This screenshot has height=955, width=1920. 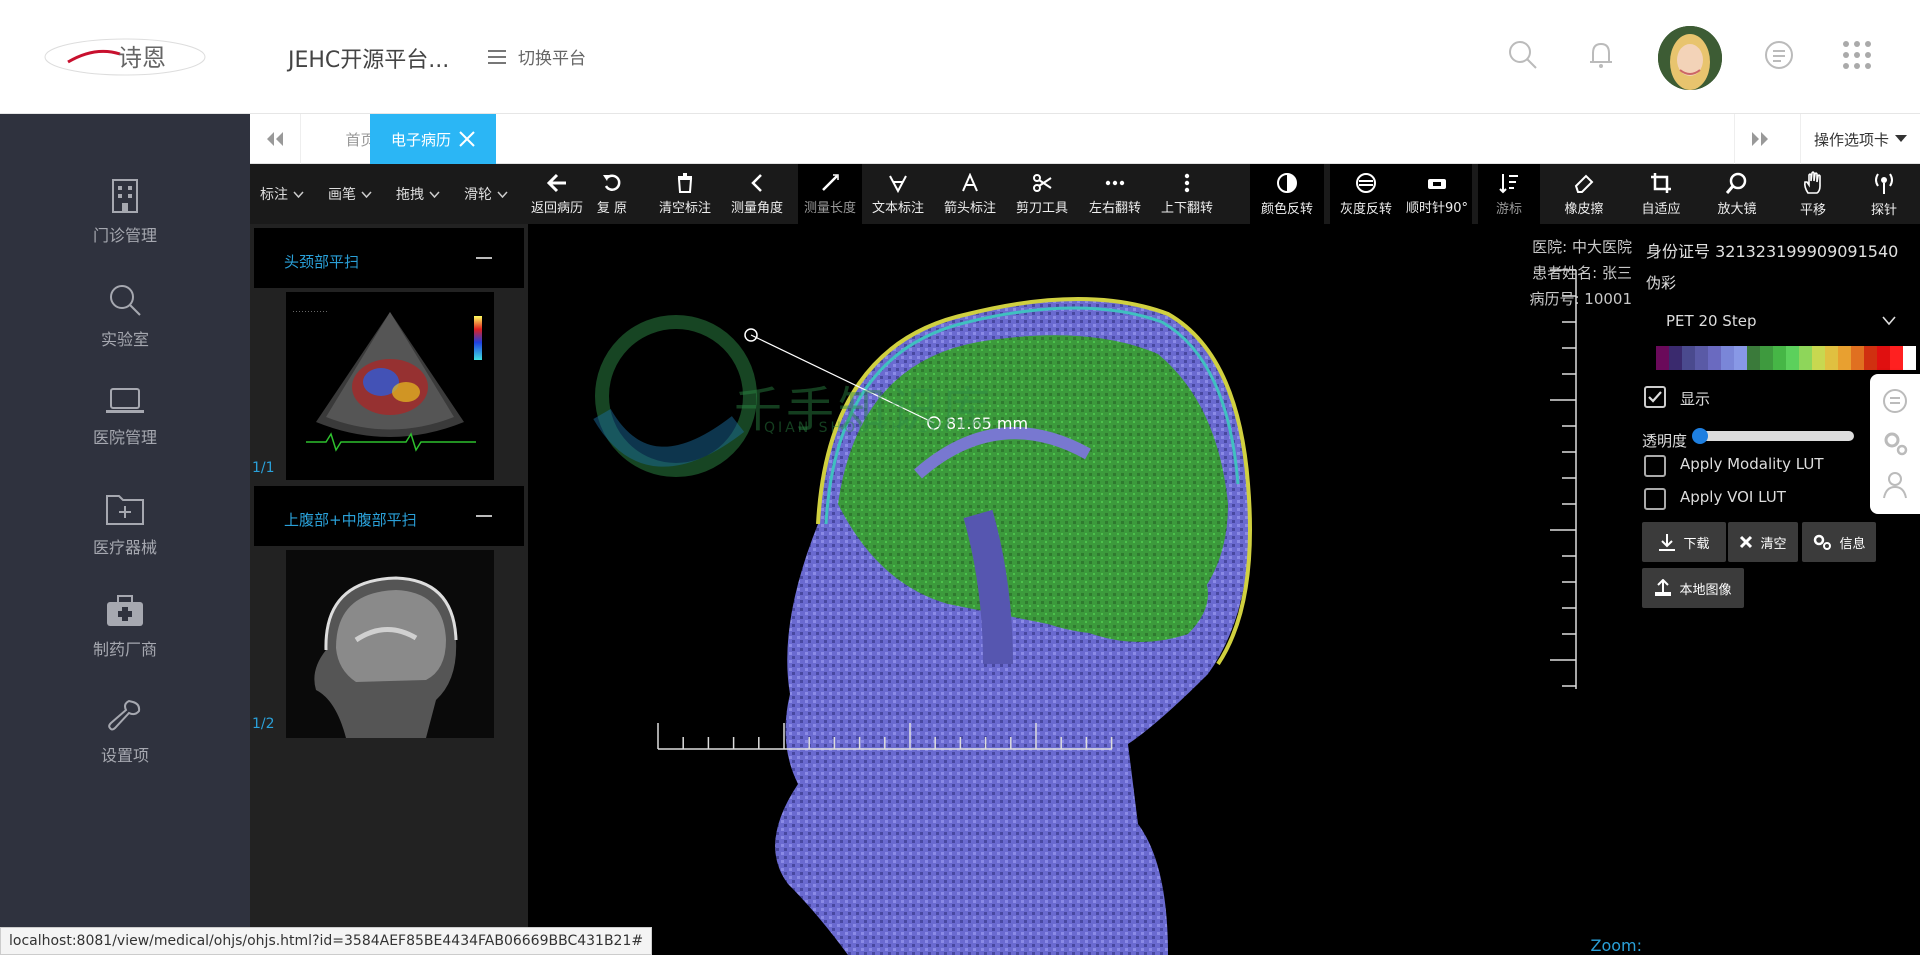 I want to click on reset-button: 复 原, so click(x=612, y=194).